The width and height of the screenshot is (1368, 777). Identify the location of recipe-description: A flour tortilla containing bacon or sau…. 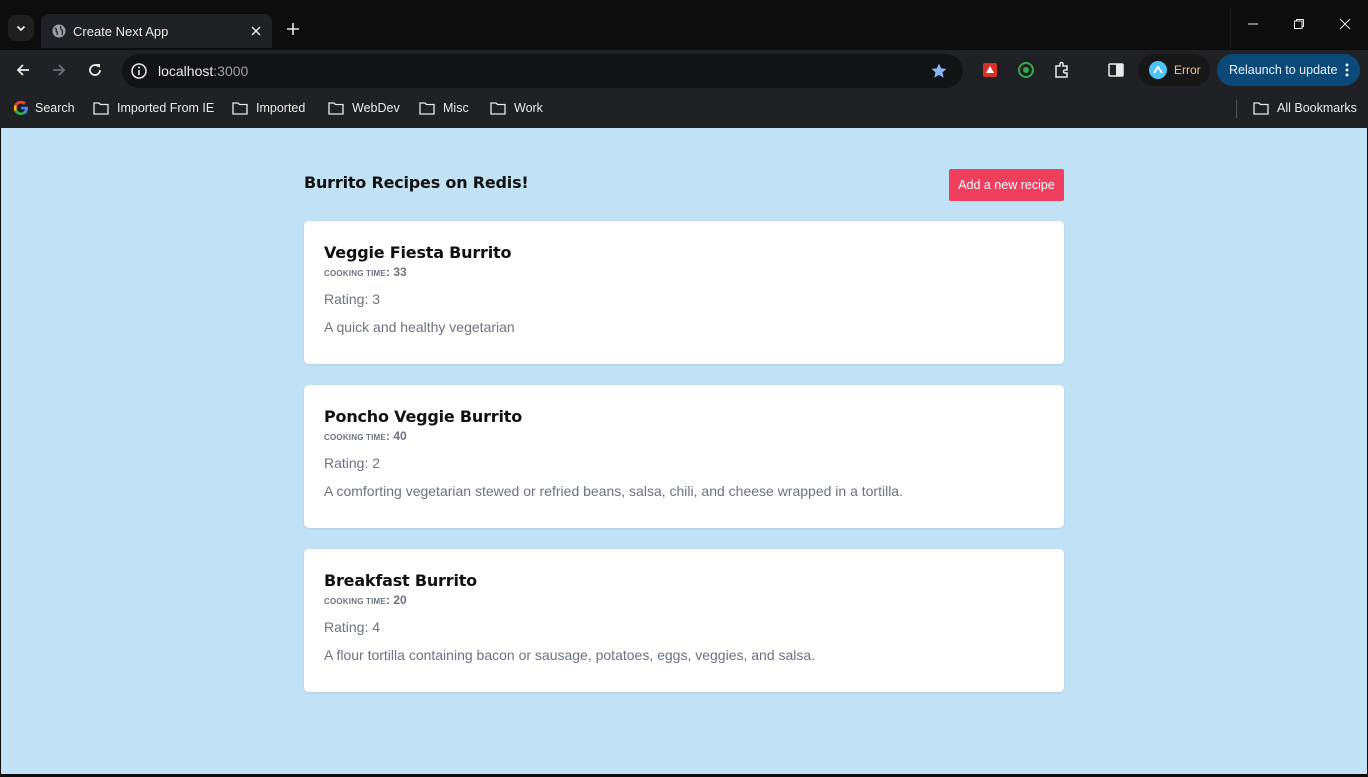
(570, 655).